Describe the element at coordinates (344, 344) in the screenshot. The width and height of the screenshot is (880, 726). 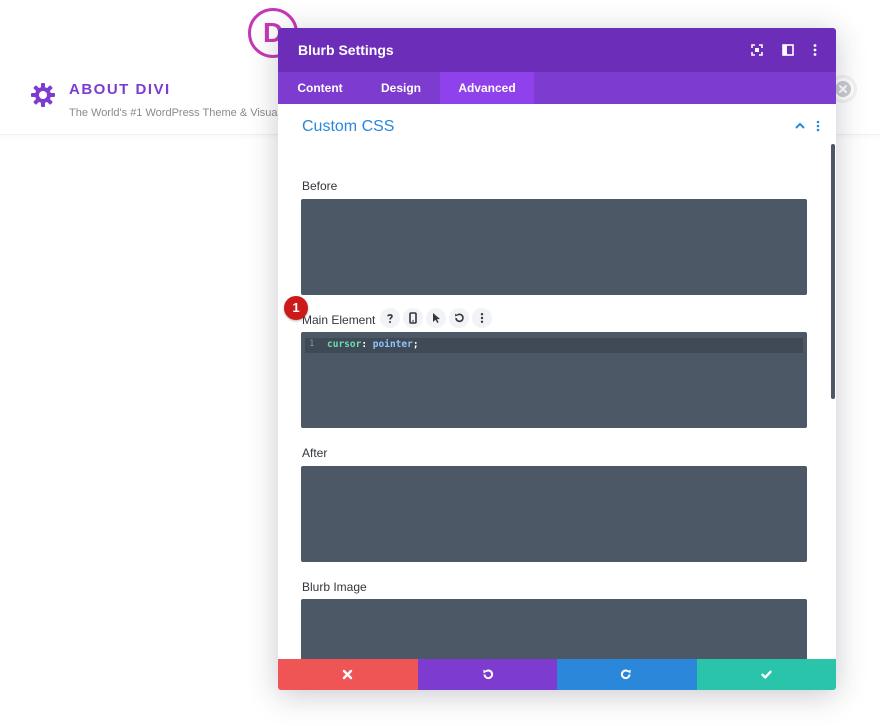
I see `code-property: cursor` at that location.